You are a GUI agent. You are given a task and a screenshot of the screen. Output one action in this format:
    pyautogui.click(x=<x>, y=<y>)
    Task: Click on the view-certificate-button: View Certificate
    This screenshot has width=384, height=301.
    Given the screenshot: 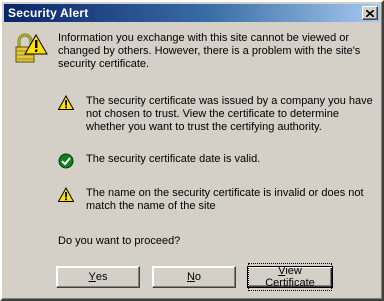 What is the action you would take?
    pyautogui.click(x=290, y=277)
    